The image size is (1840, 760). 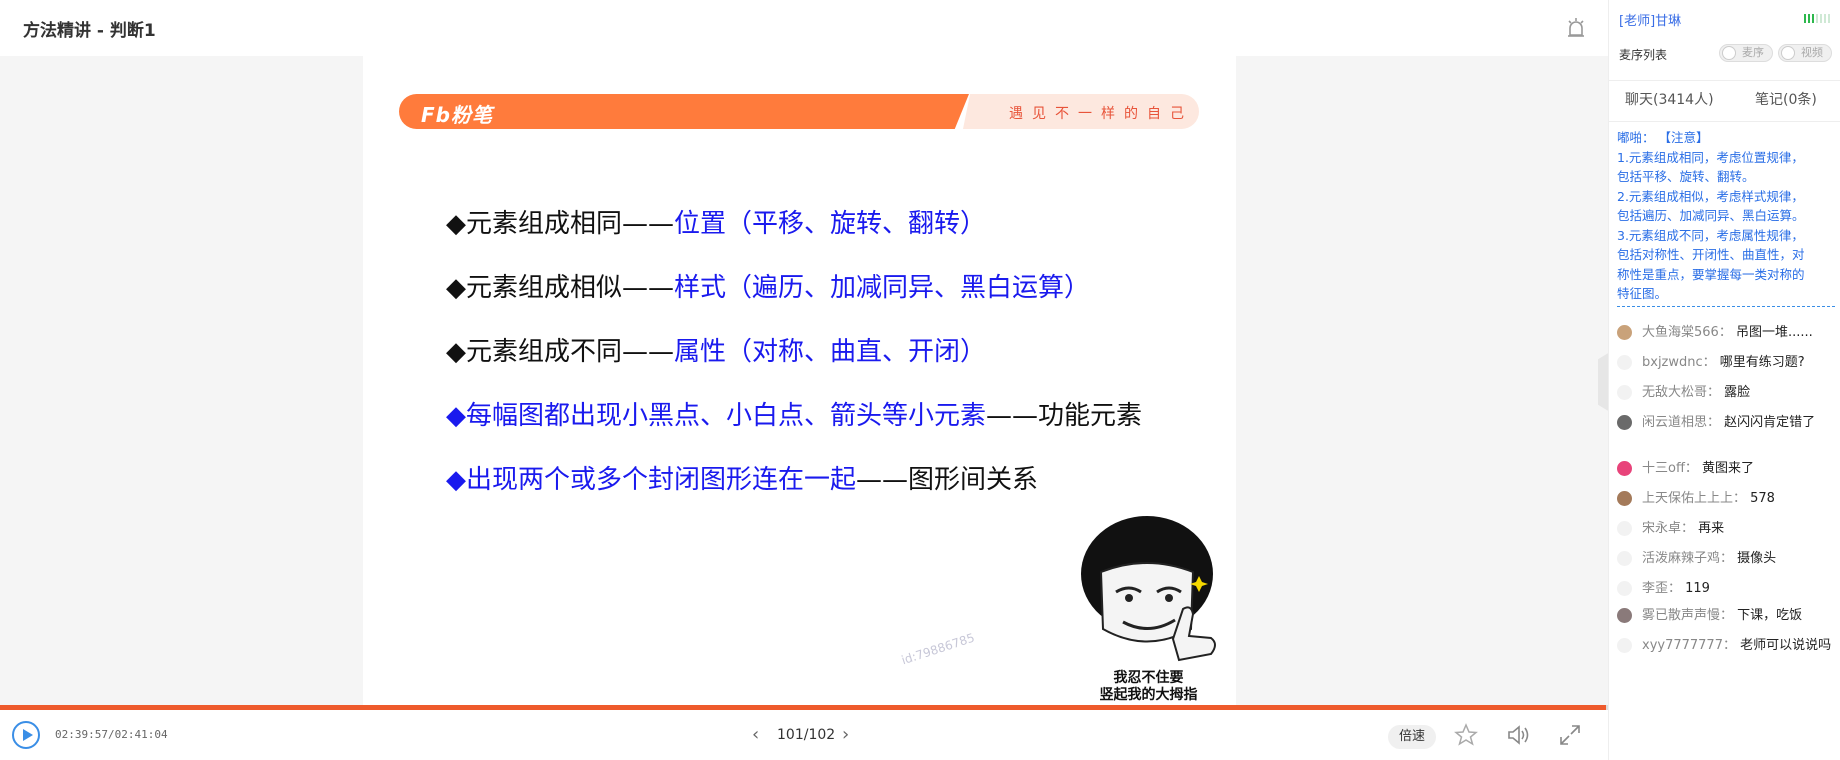 I want to click on chat-message-text: bxjzwdnc： 哪里有练习题?, so click(x=1737, y=363).